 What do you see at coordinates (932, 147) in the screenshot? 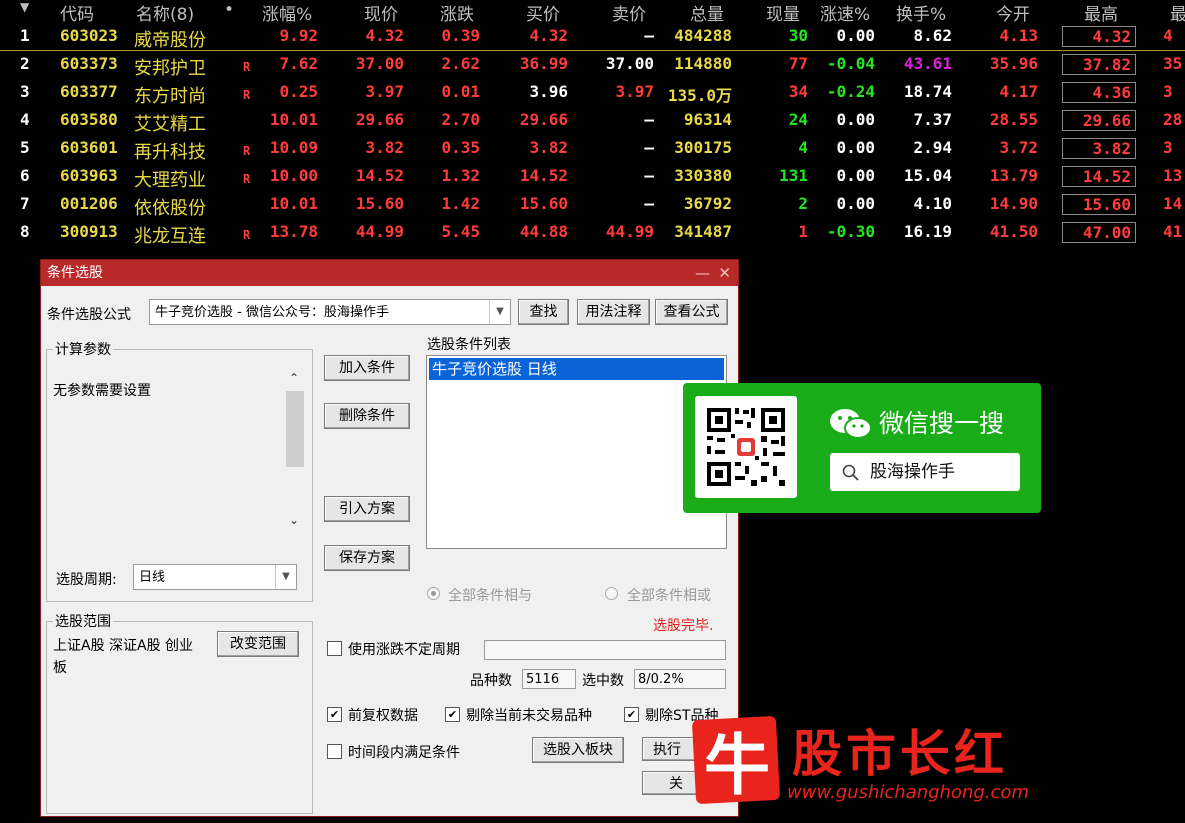
I see `cell-turn: 2.94` at bounding box center [932, 147].